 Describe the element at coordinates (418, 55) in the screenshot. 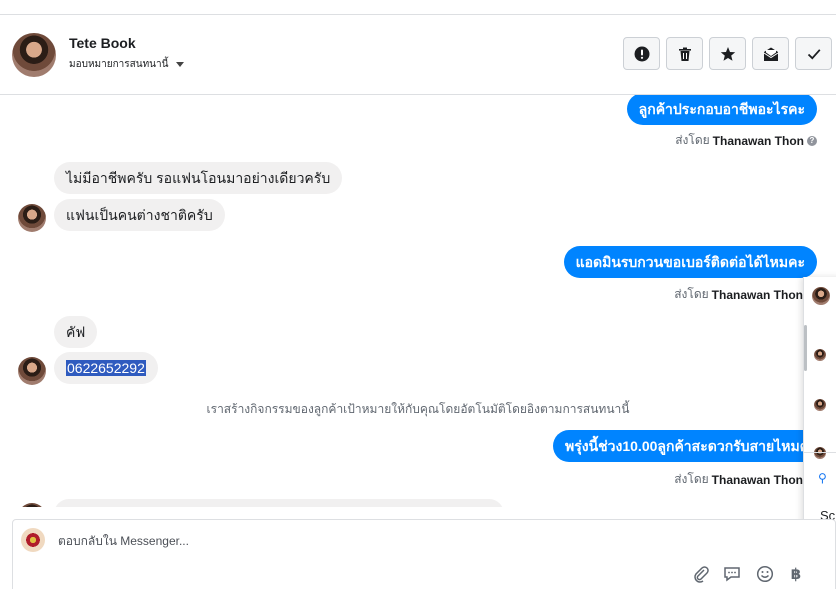

I see `conversation-header: Tete Book มอบหมายการสนทนานี้` at that location.